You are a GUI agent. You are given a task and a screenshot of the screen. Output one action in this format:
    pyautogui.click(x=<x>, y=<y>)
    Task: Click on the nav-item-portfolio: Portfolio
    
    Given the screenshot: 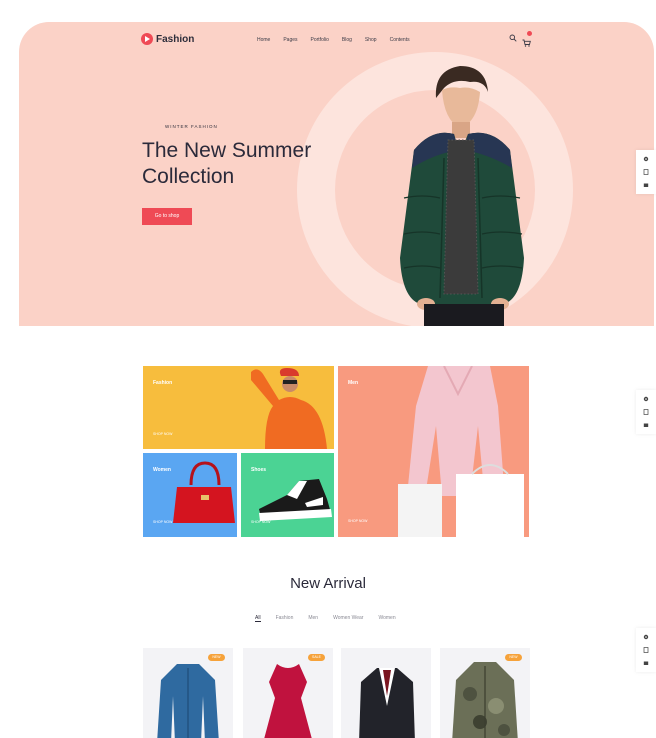 What is the action you would take?
    pyautogui.click(x=320, y=40)
    